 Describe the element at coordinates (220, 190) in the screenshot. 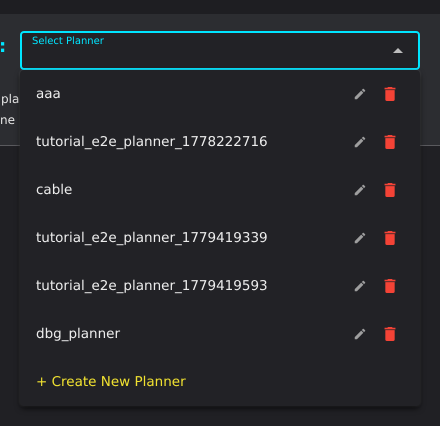

I see `menu-item: cable` at that location.